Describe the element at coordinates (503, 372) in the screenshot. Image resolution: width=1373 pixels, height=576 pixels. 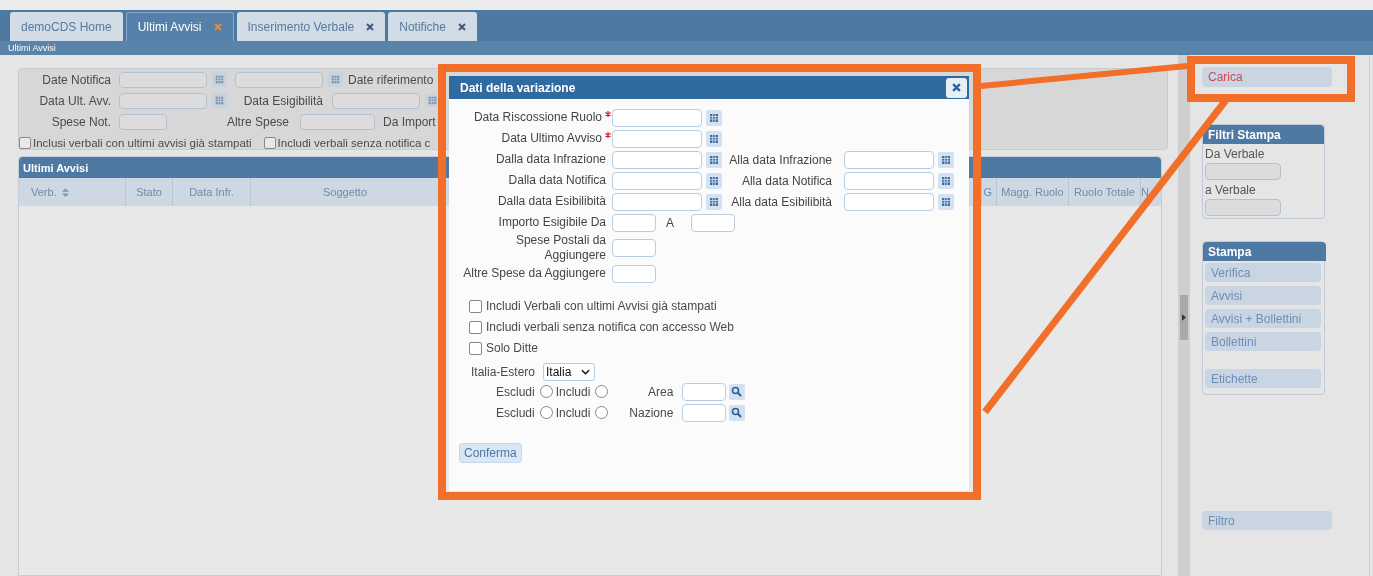
I see `field-label: Italia-Estero` at that location.